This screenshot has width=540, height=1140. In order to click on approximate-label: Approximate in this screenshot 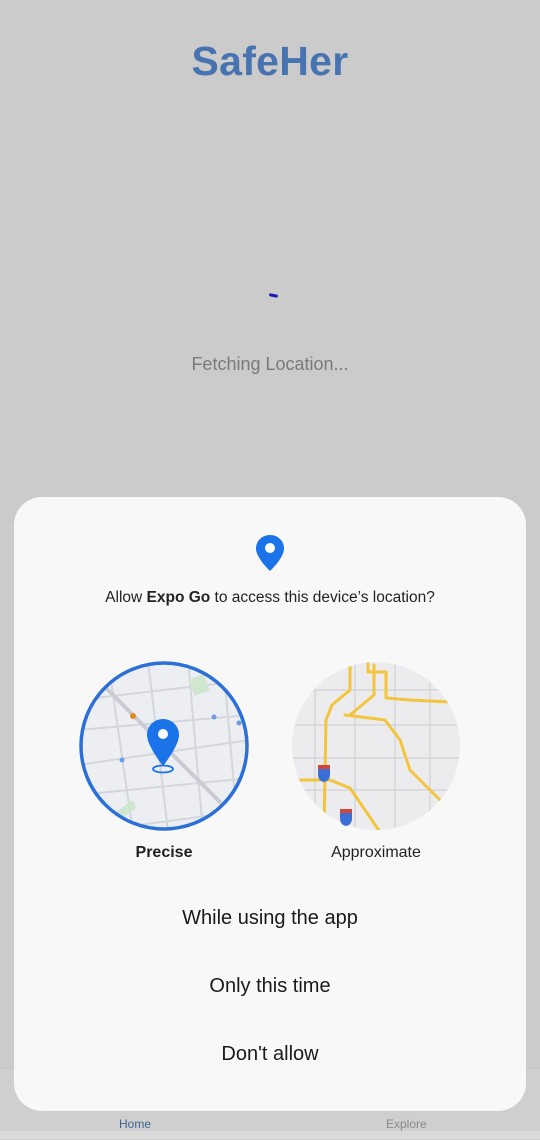, I will do `click(376, 852)`.